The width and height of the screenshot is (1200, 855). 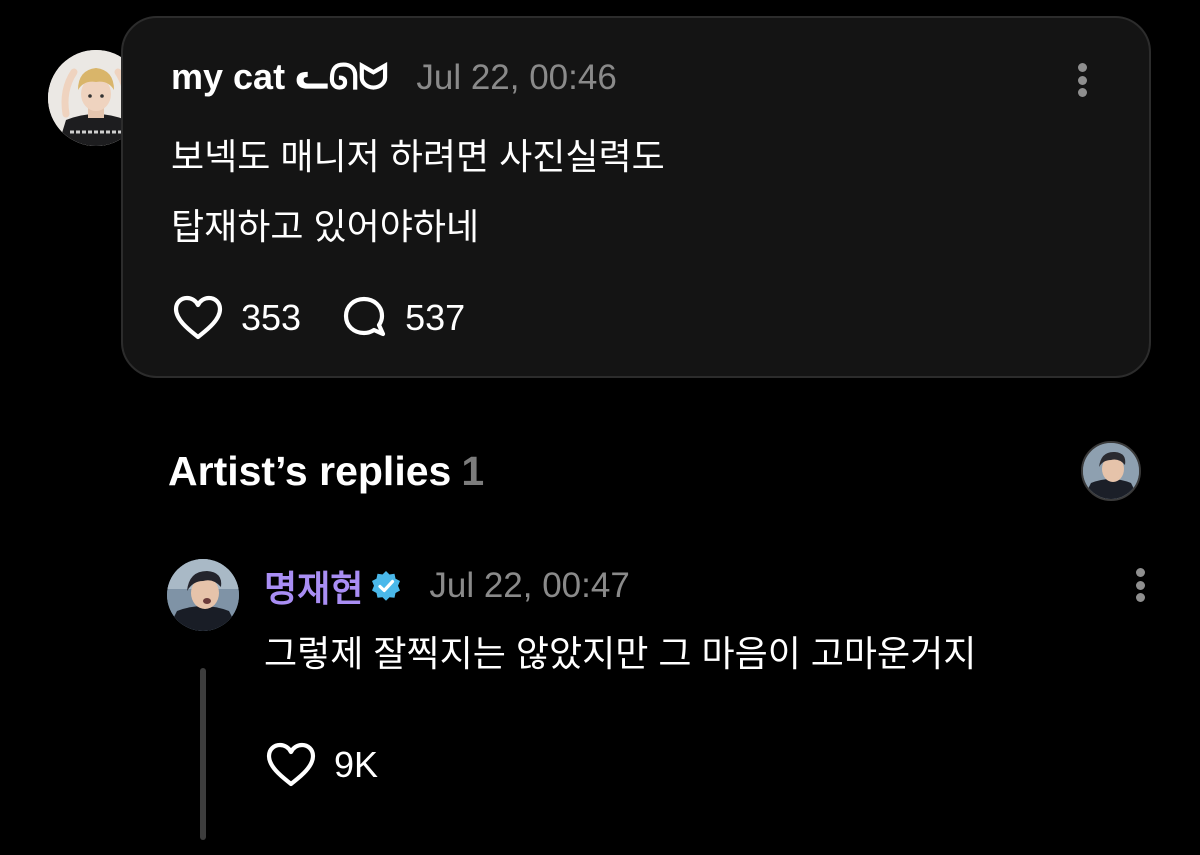 What do you see at coordinates (279, 77) in the screenshot?
I see `post-author-name: my cat ᓚᘏᗢ` at bounding box center [279, 77].